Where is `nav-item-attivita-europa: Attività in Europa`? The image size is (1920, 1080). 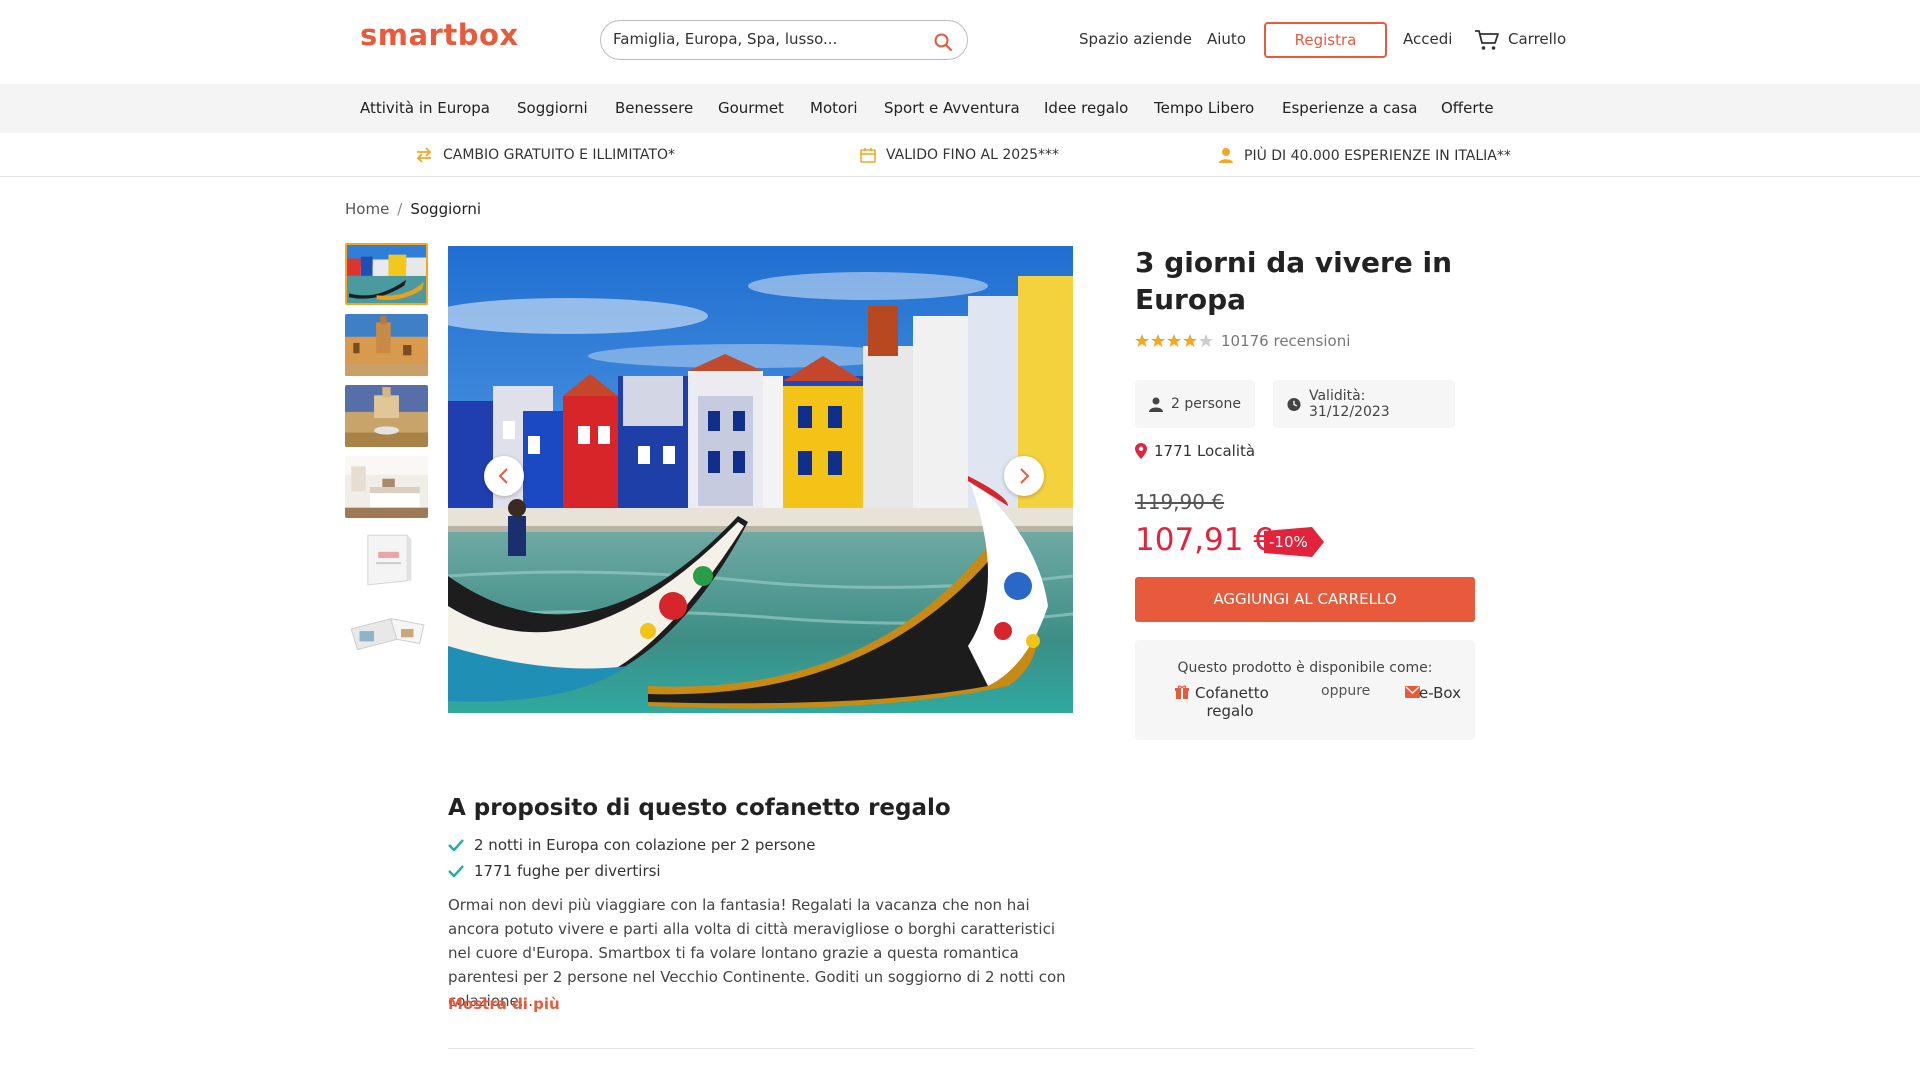
nav-item-attivita-europa: Attività in Europa is located at coordinates (425, 108).